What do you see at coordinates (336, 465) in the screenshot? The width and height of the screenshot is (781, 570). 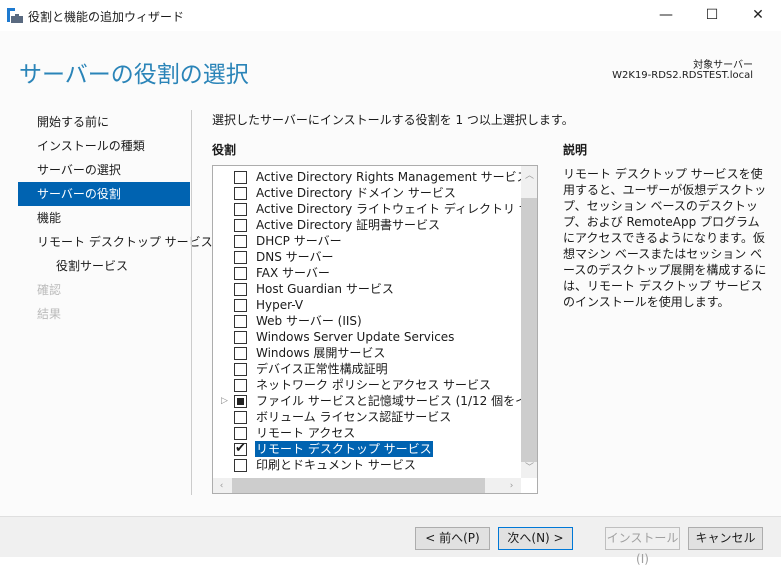 I see `role-label: 印刷とドキュメント サービス` at bounding box center [336, 465].